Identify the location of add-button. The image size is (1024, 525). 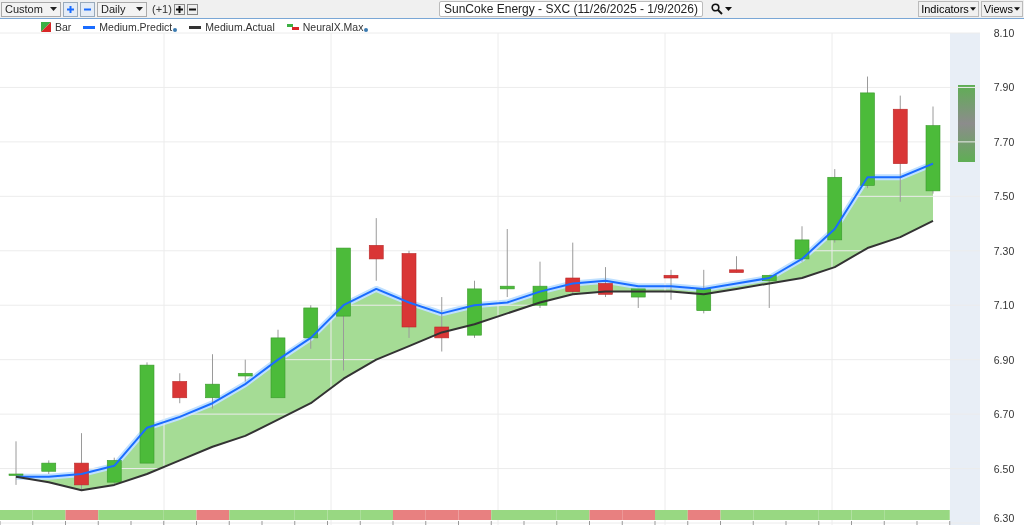
(179, 9).